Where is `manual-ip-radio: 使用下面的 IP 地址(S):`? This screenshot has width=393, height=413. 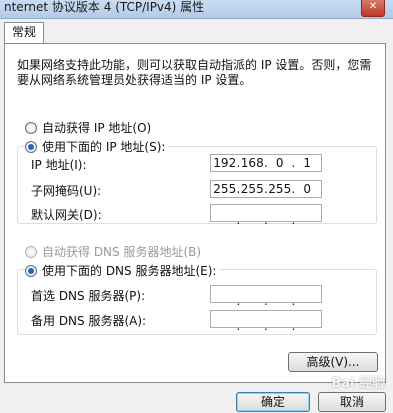
manual-ip-radio: 使用下面的 IP 地址(S): is located at coordinates (97, 146).